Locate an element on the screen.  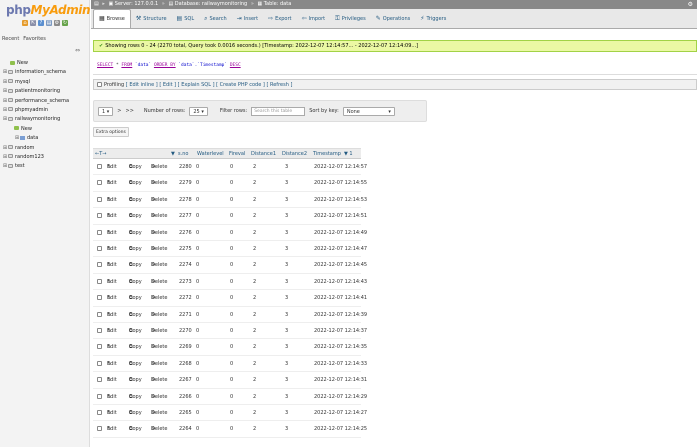
logout-icon: ⇱ is located at coordinates (33, 23).